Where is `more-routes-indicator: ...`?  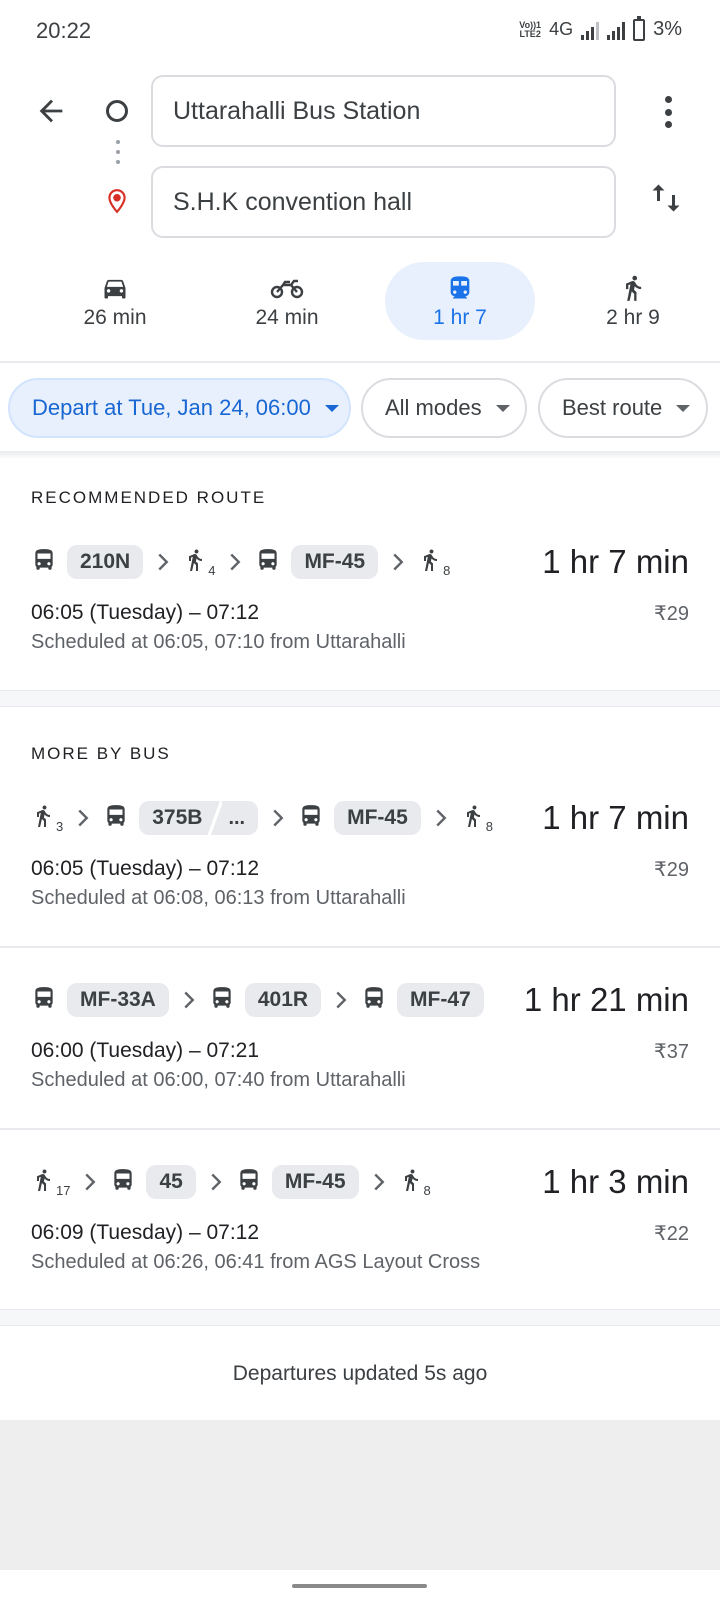
more-routes-indicator: ... is located at coordinates (240, 818).